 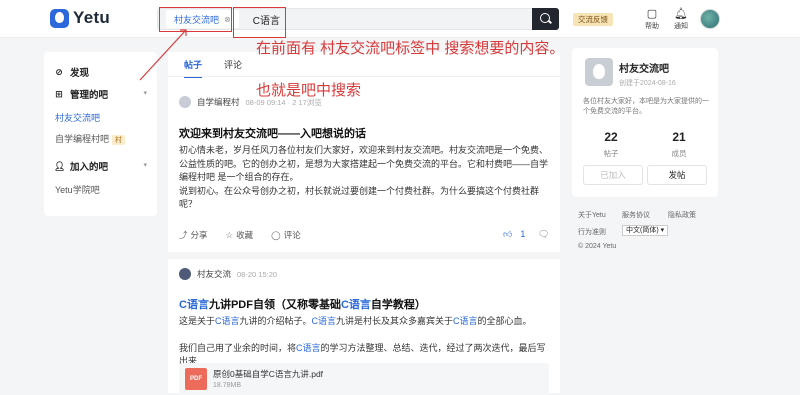 I want to click on pdf-file-icon: PDF, so click(x=196, y=379).